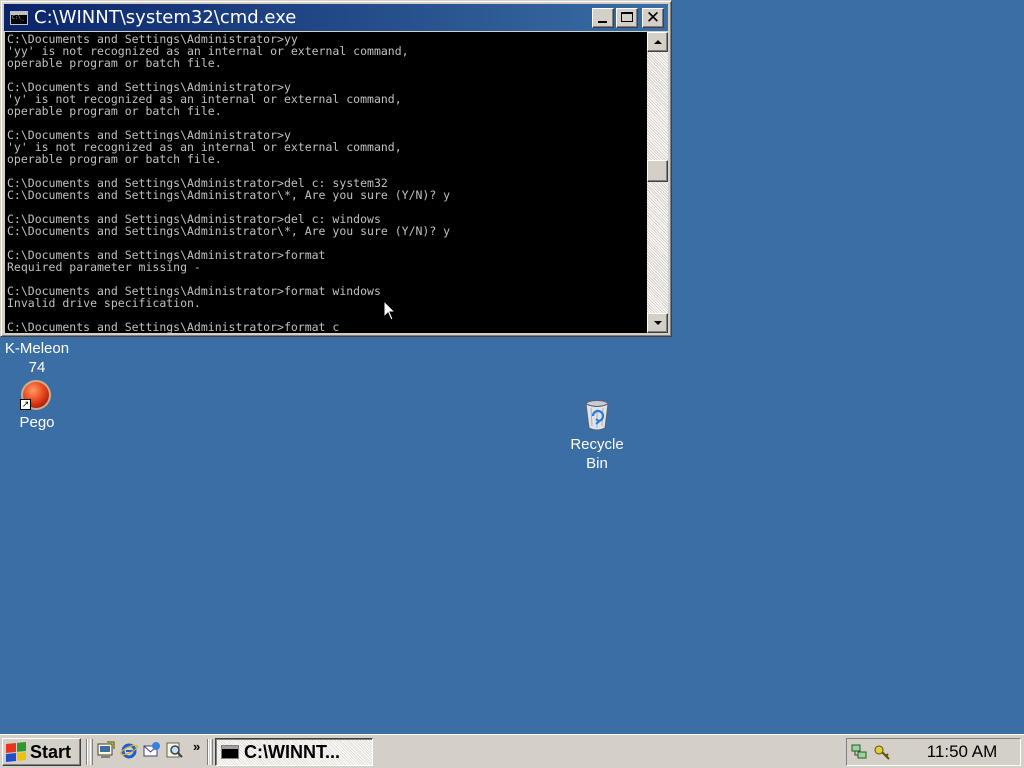 This screenshot has height=768, width=1024. What do you see at coordinates (597, 444) in the screenshot?
I see `recycle-label-line1: Recycle` at bounding box center [597, 444].